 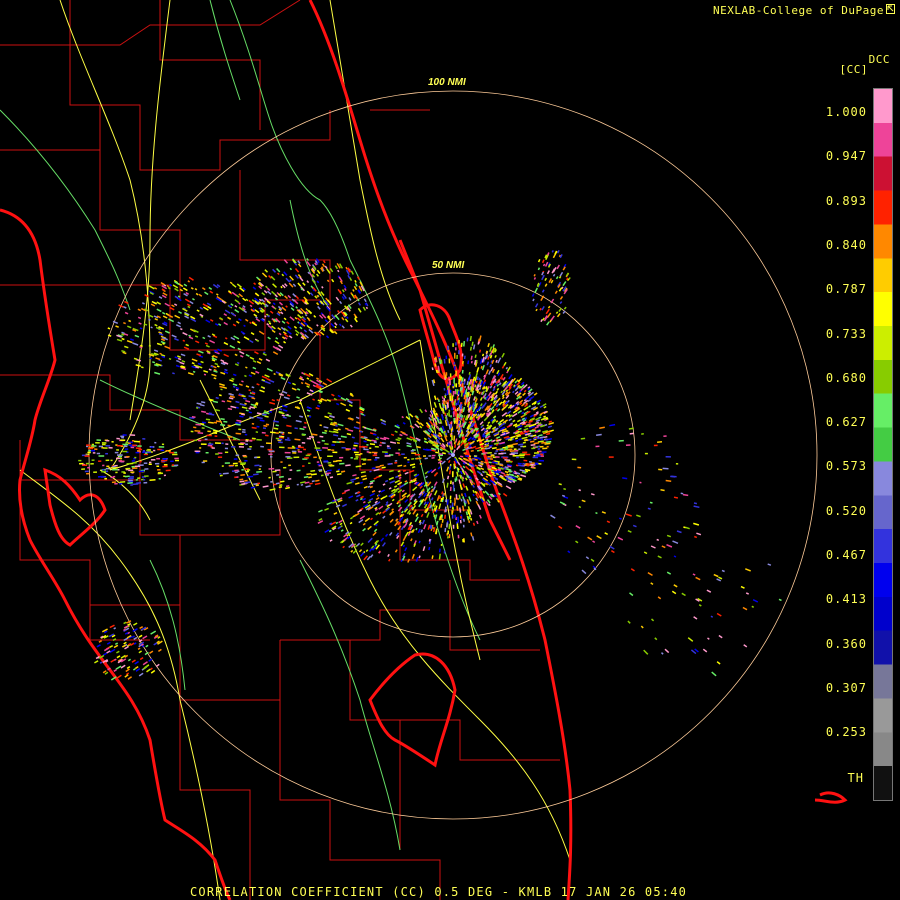 What do you see at coordinates (846, 200) in the screenshot?
I see `color-scale-tick: 0.893` at bounding box center [846, 200].